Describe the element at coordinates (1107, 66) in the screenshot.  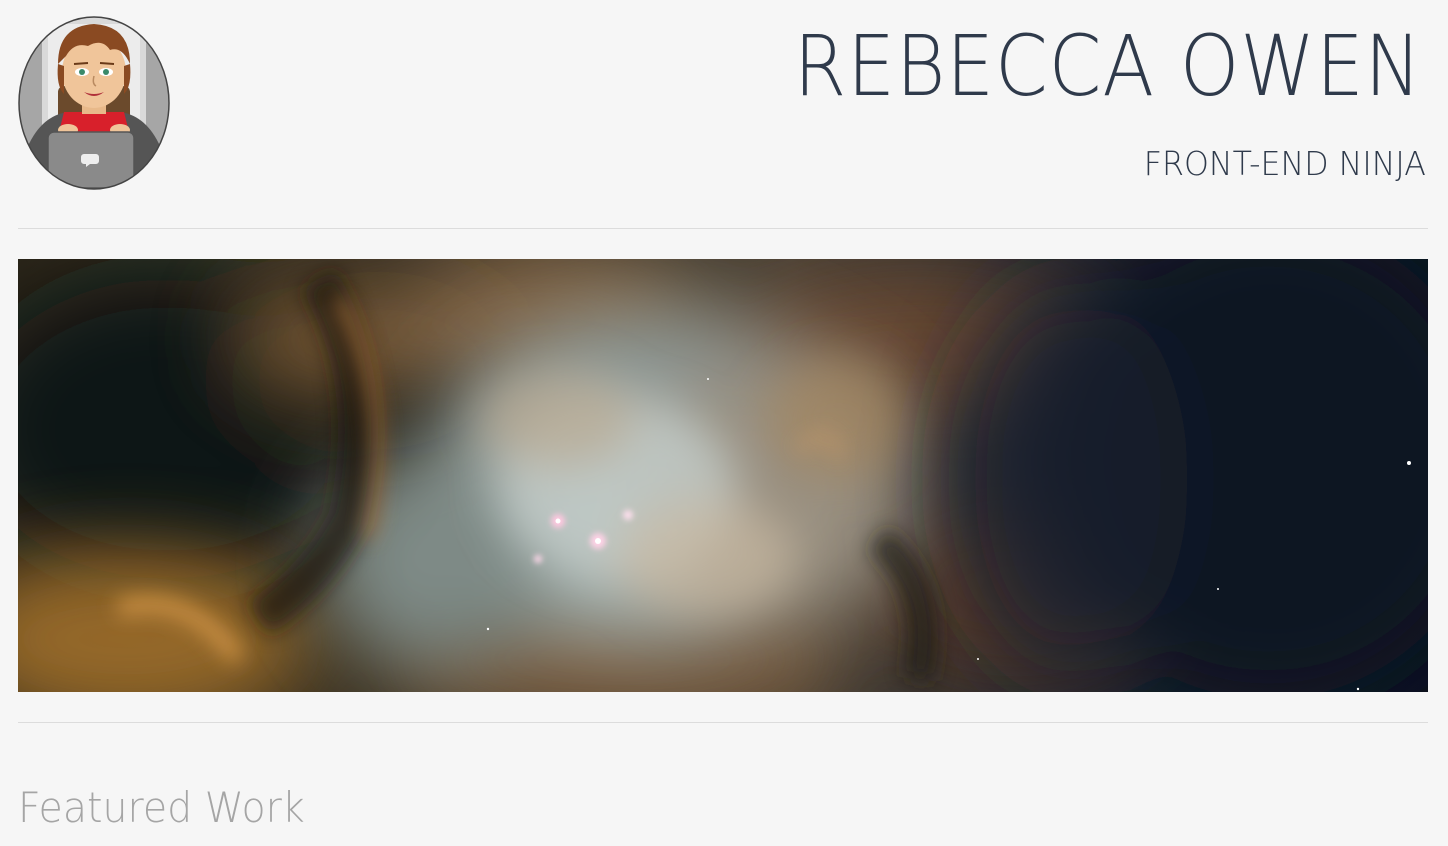
I see `site-owner-name: REBECCA OWEN` at that location.